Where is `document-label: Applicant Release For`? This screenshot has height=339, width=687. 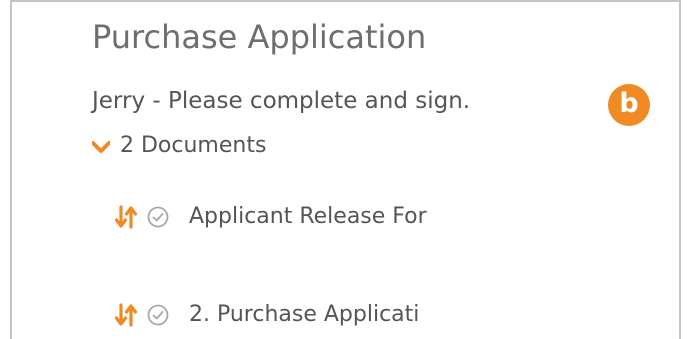 document-label: Applicant Release For is located at coordinates (308, 216).